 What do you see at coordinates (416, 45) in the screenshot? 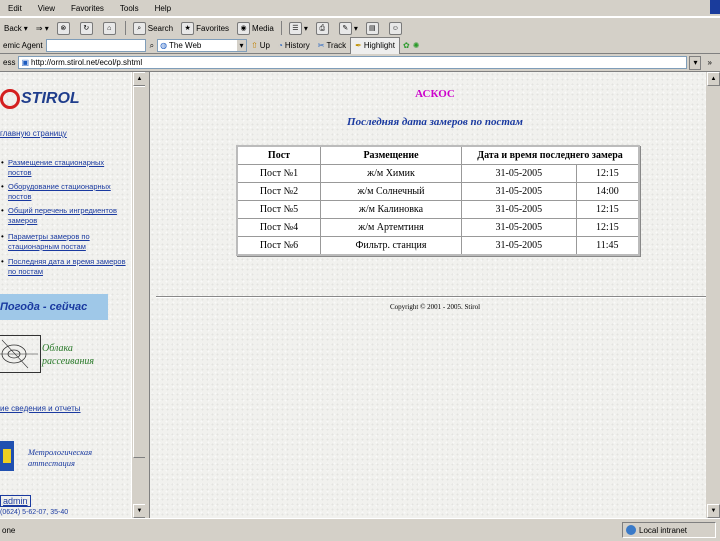
I see `green-gear-icon: ✺` at bounding box center [416, 45].